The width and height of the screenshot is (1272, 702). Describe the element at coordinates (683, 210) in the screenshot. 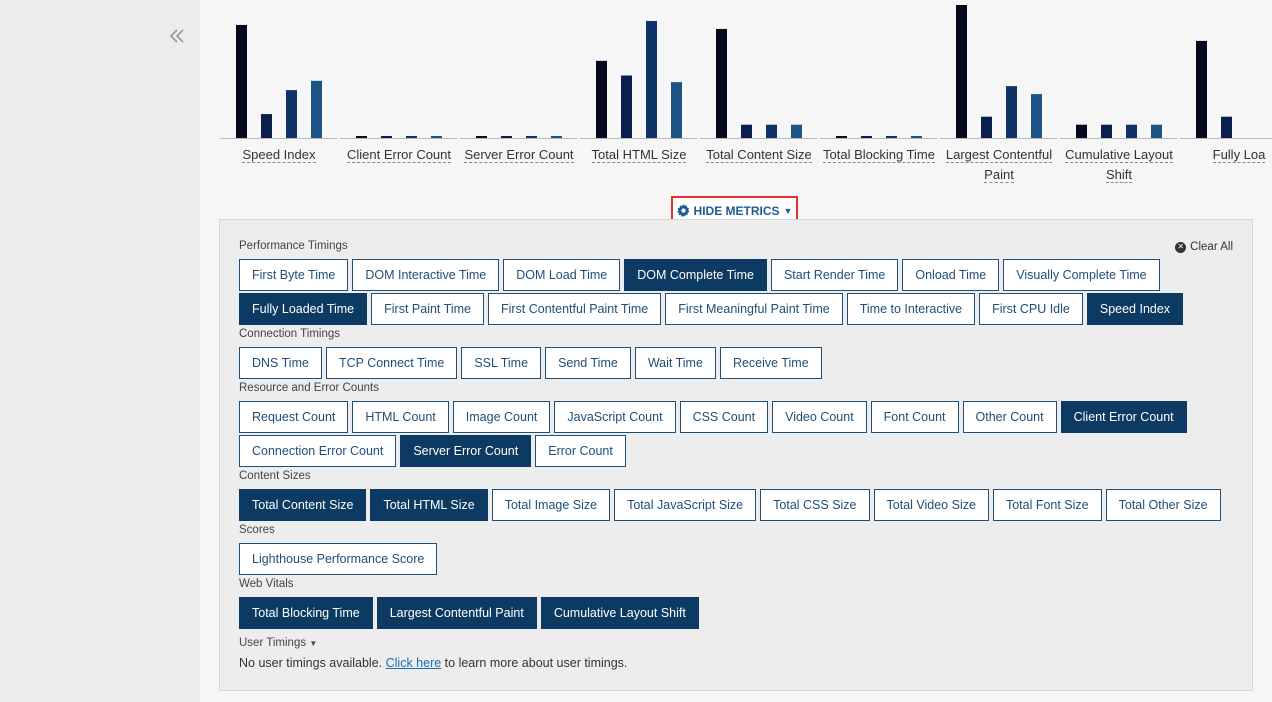

I see `gear-icon` at that location.